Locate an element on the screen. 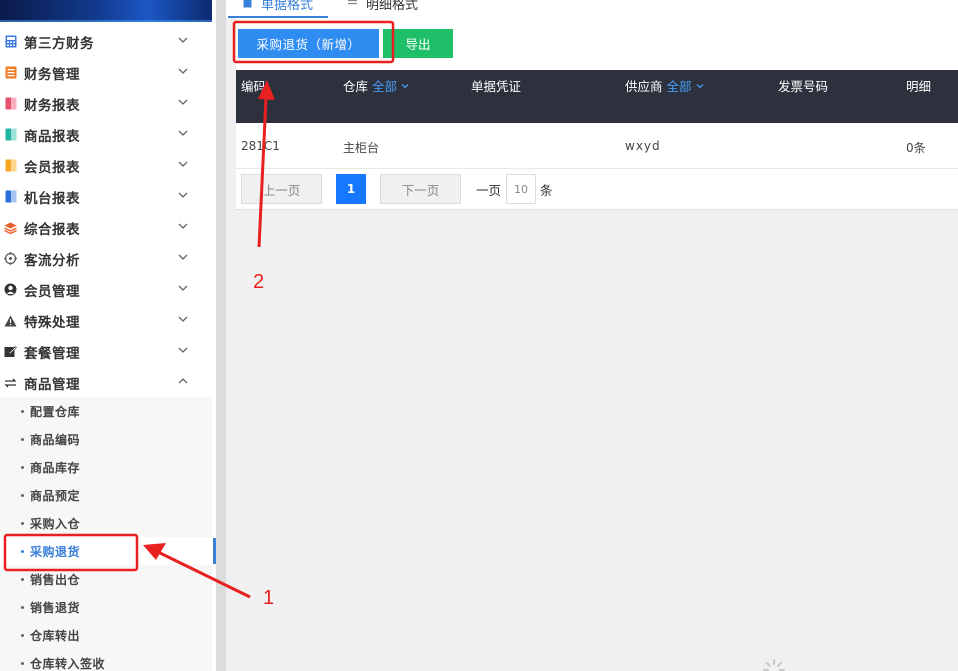 The width and height of the screenshot is (958, 671). sidebar-scrollbar is located at coordinates (221, 335).